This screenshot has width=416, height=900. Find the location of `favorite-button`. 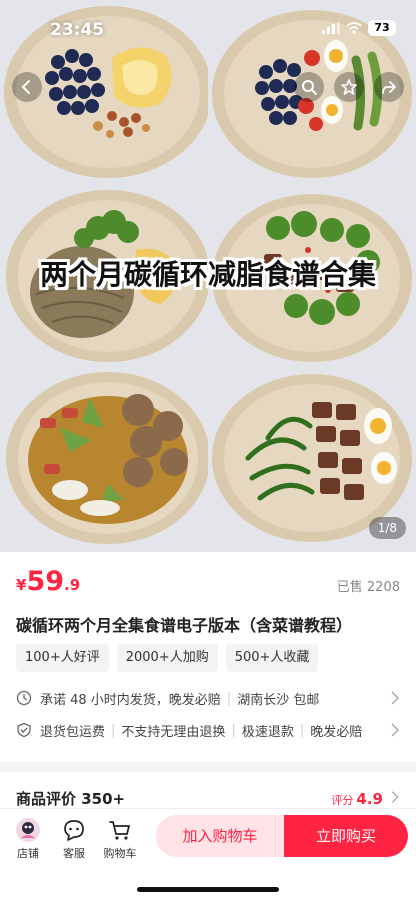

favorite-button is located at coordinates (349, 87).